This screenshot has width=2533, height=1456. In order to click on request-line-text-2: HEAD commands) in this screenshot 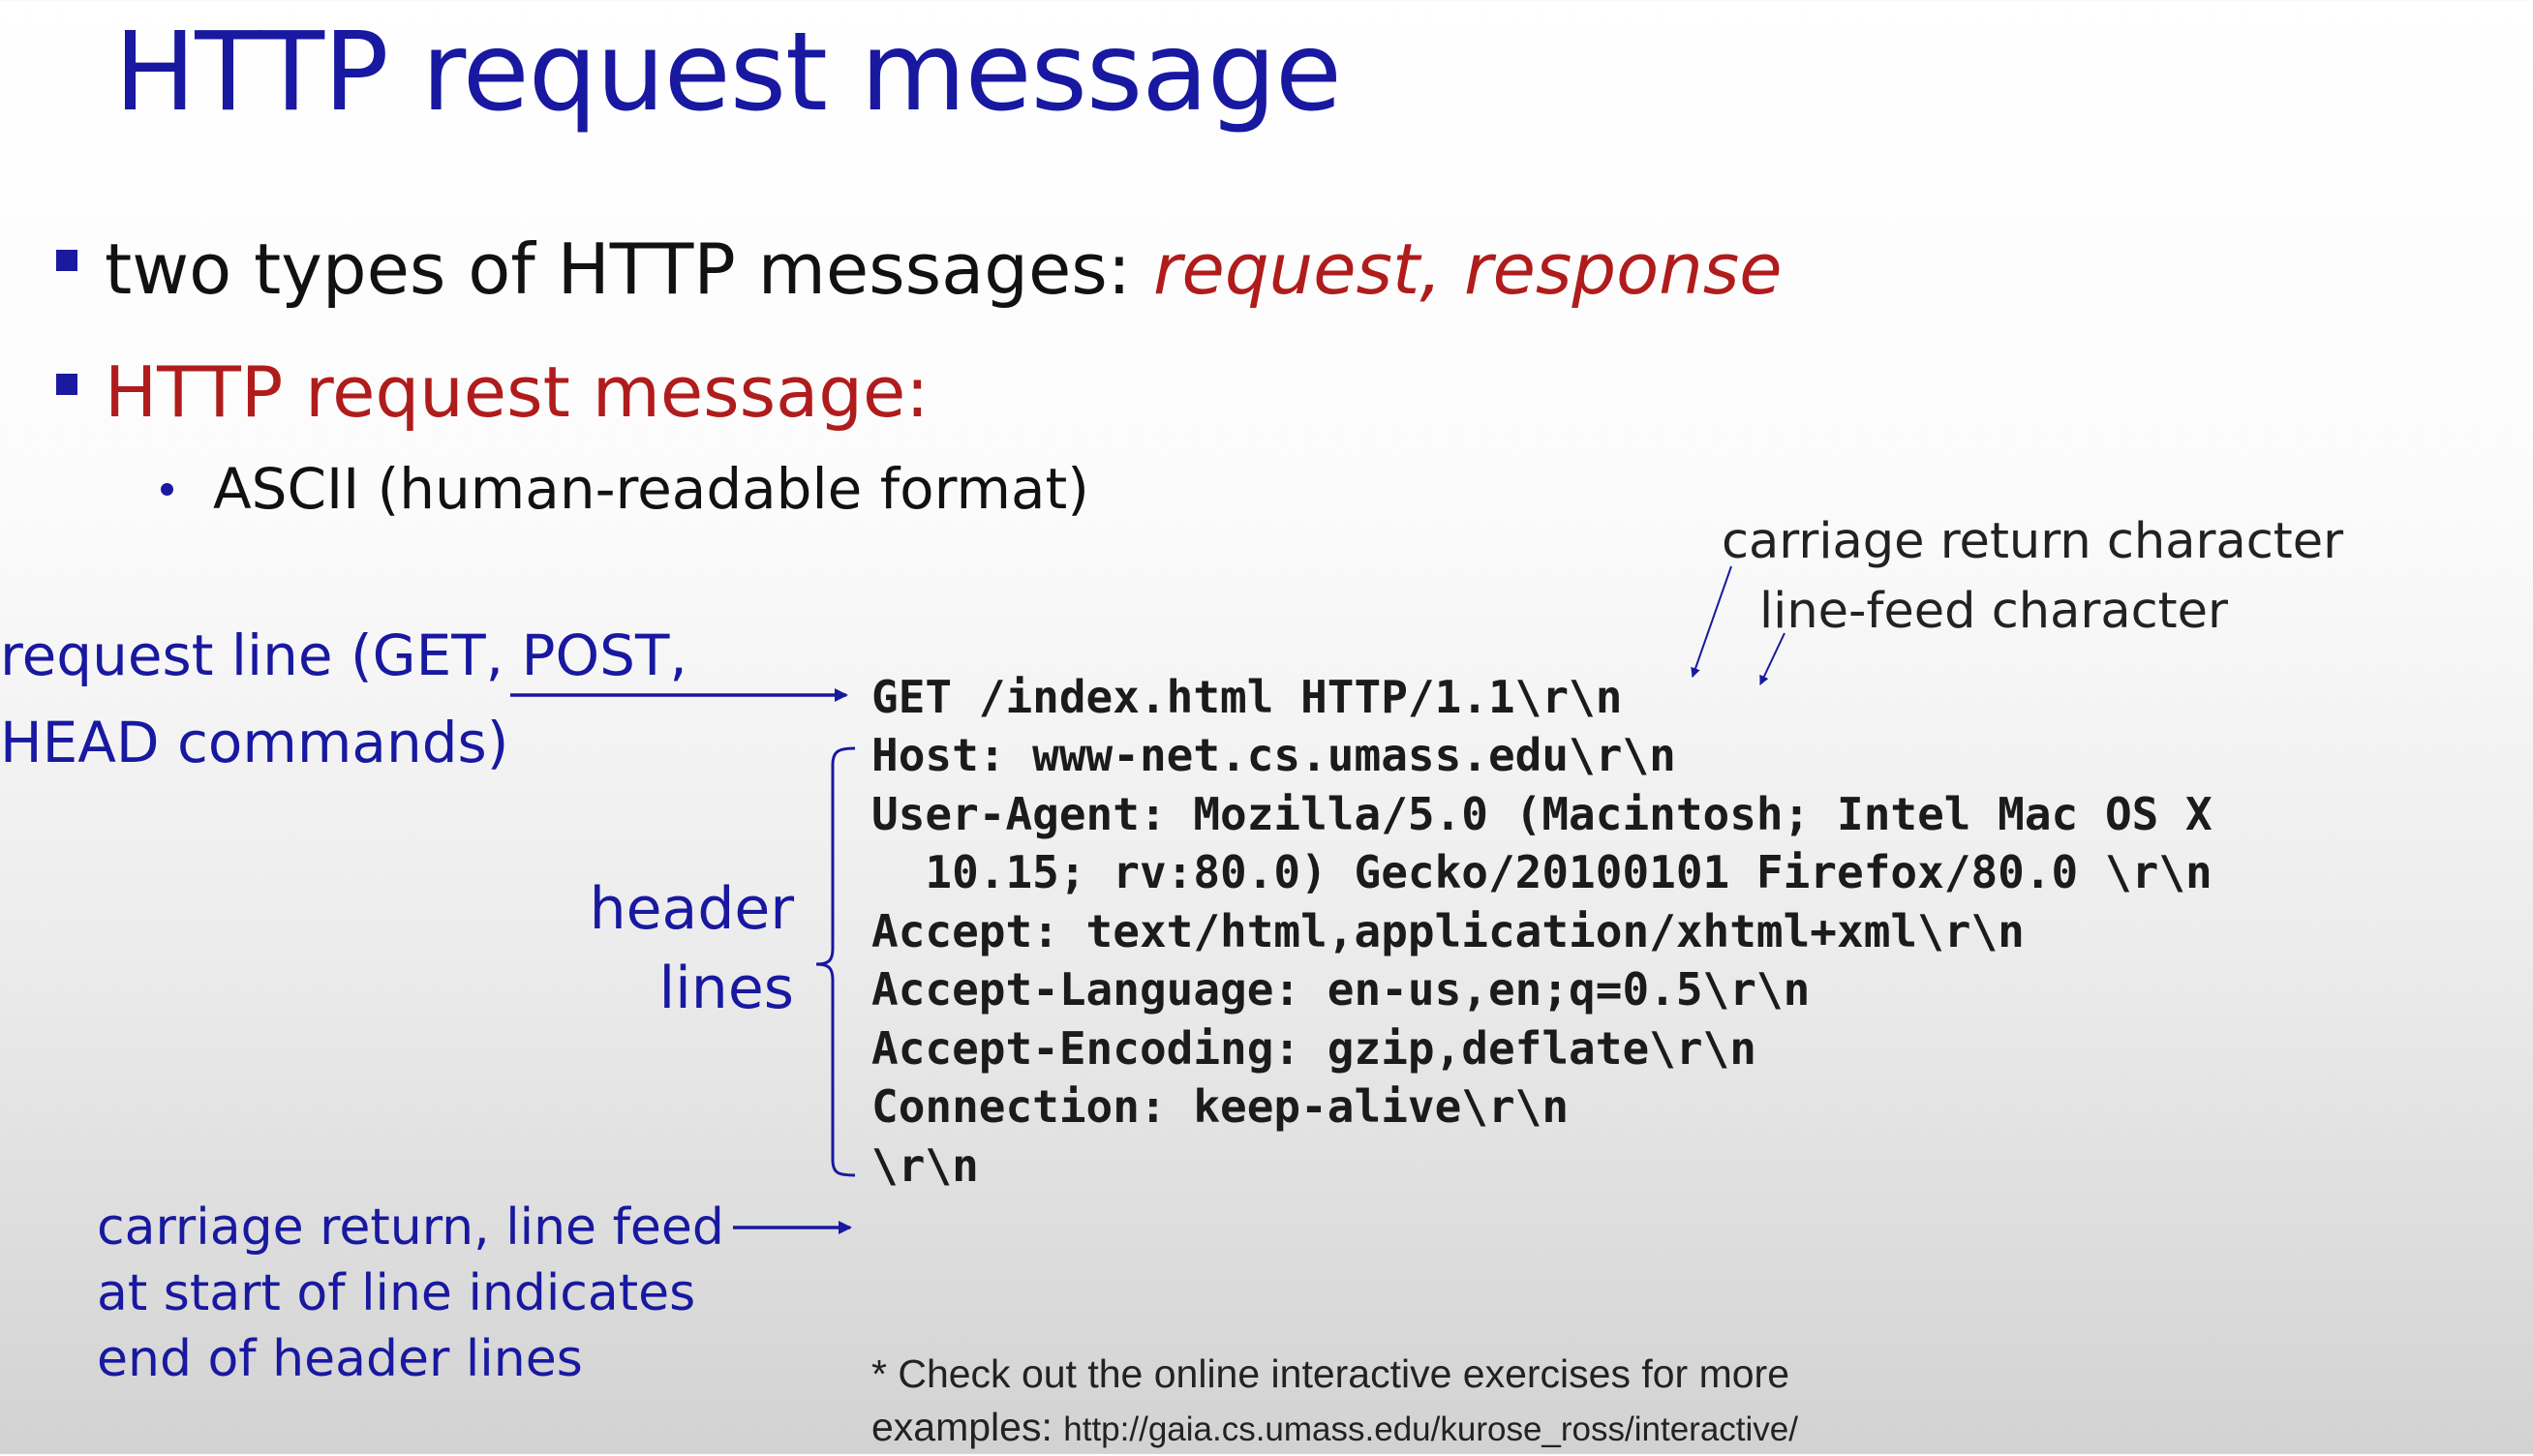, I will do `click(254, 743)`.